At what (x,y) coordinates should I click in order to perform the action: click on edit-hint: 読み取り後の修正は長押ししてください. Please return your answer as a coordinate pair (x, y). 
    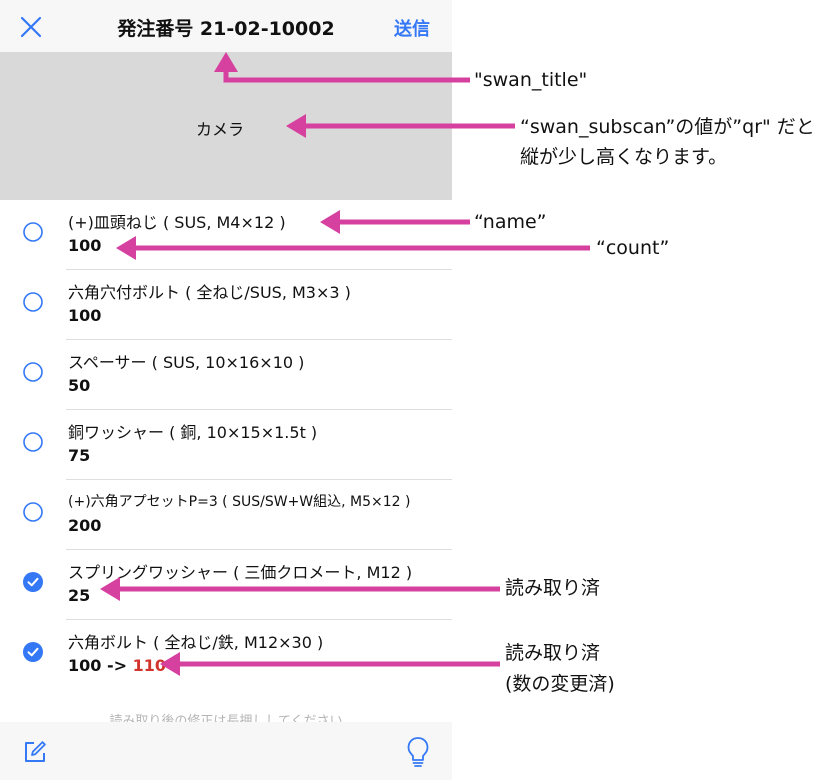
    Looking at the image, I should click on (226, 718).